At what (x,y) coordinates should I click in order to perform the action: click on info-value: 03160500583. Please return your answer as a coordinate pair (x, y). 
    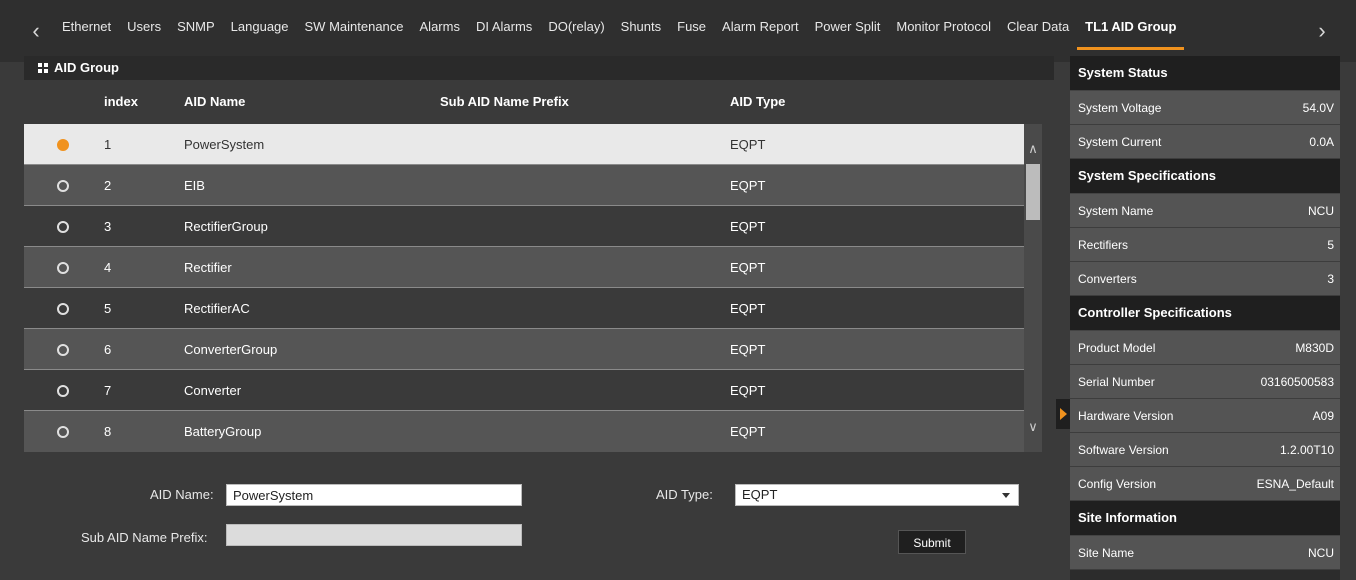
    Looking at the image, I should click on (1297, 382).